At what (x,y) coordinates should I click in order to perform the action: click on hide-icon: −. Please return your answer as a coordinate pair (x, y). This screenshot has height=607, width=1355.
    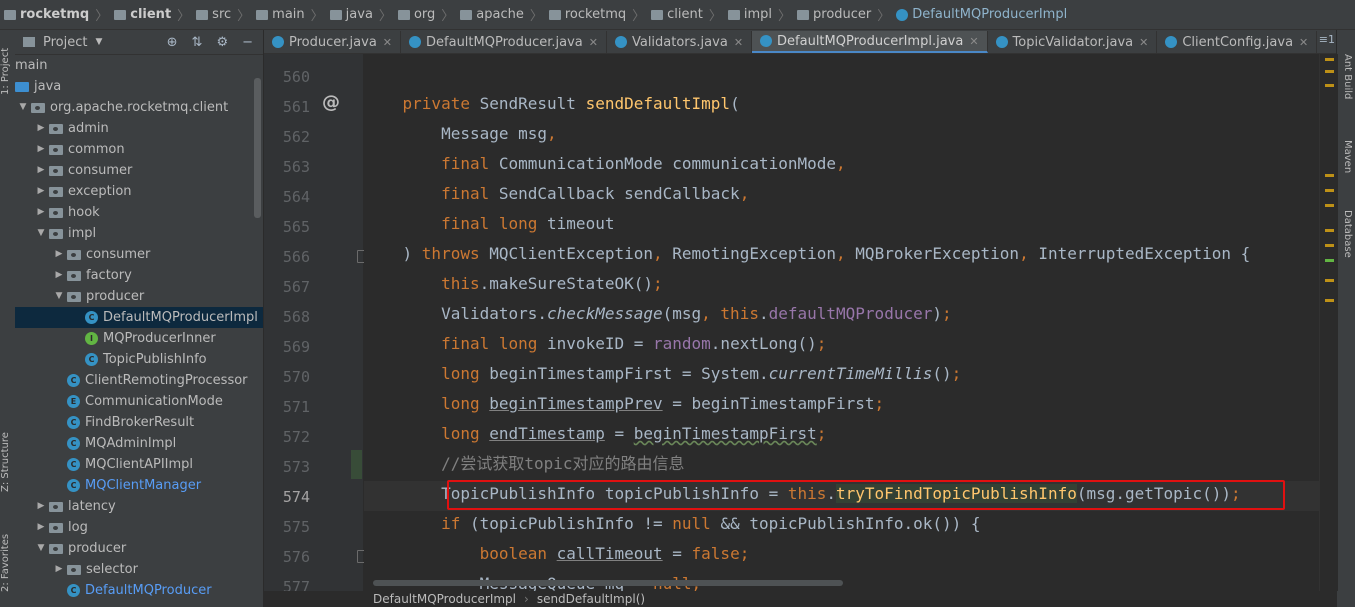
    Looking at the image, I should click on (247, 42).